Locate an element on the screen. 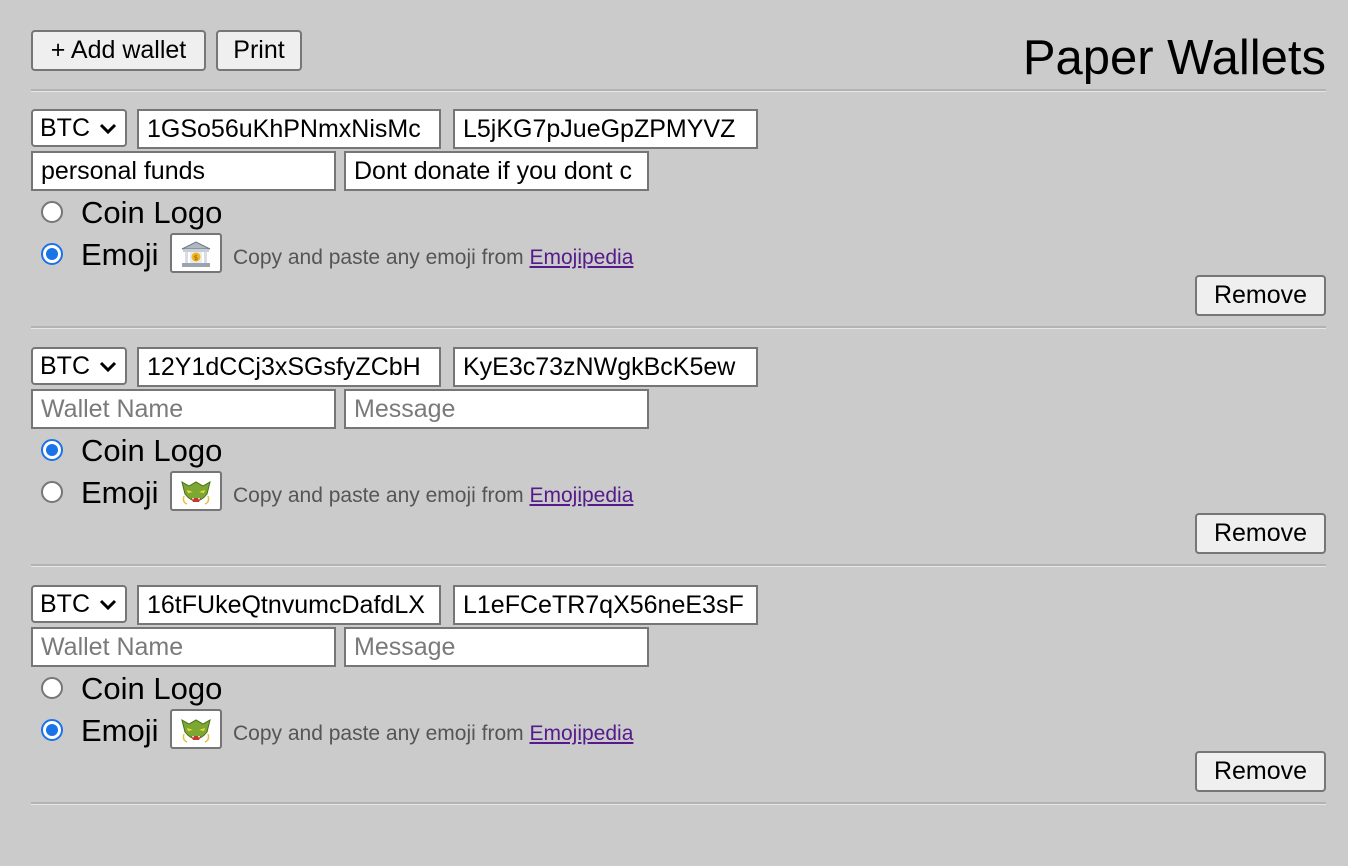  emoji-input: $ is located at coordinates (196, 253).